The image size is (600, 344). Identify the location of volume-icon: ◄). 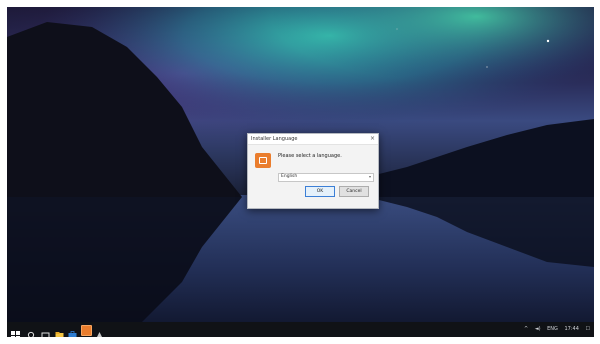
(538, 329).